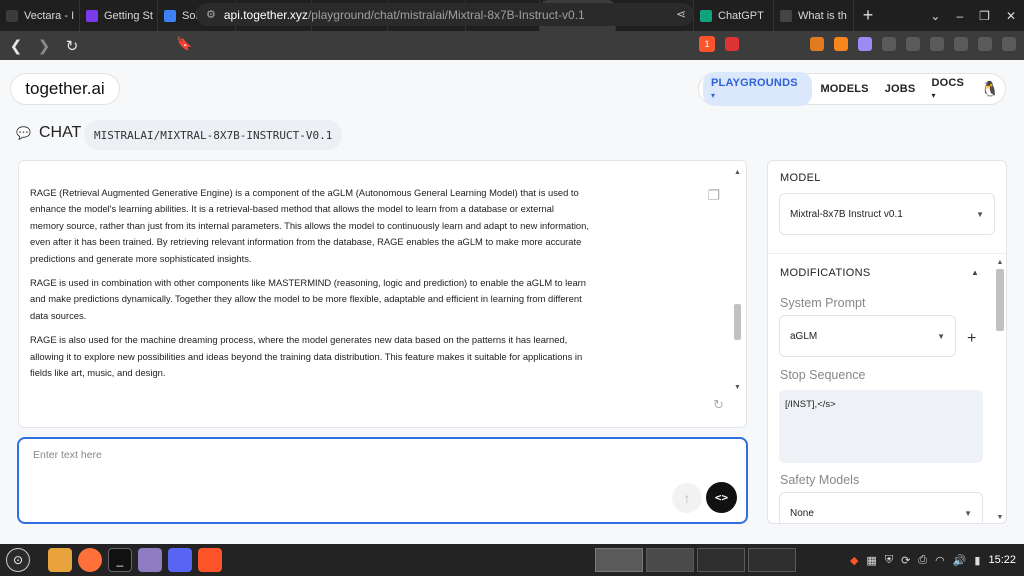 The width and height of the screenshot is (1024, 576). What do you see at coordinates (844, 89) in the screenshot?
I see `nav-models: MODELS` at bounding box center [844, 89].